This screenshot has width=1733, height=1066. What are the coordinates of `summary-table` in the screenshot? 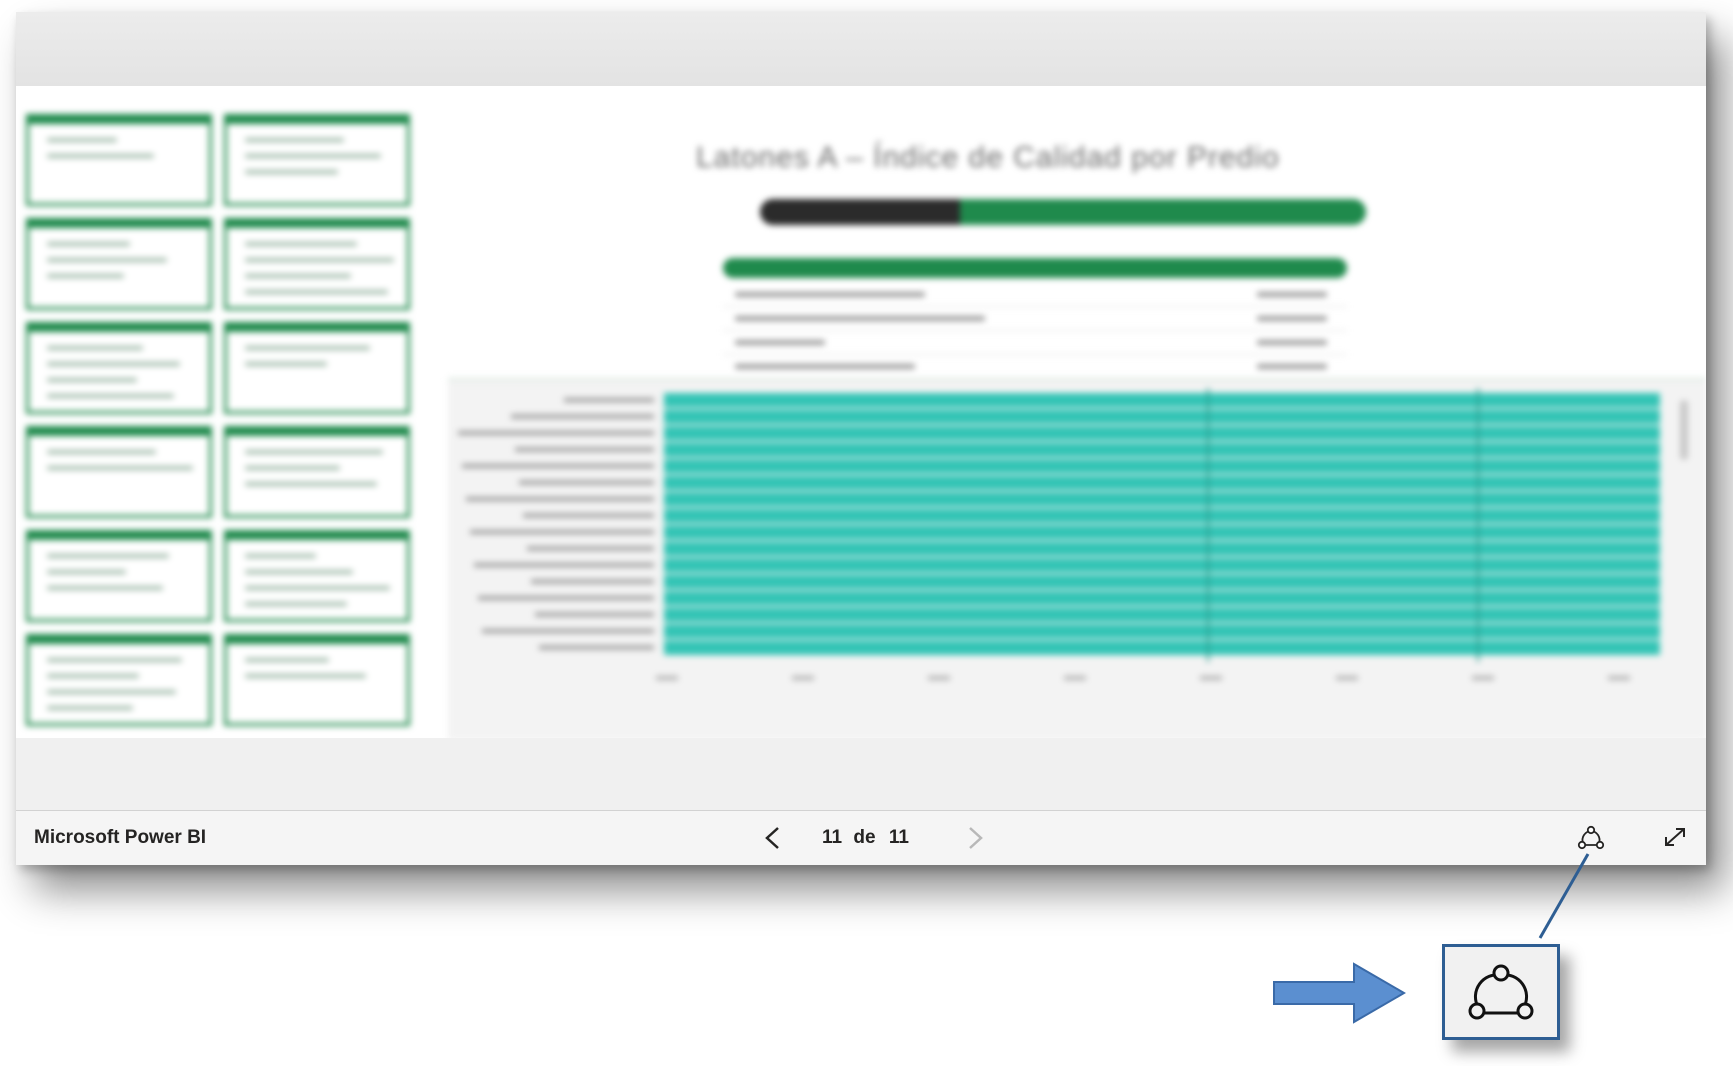 It's located at (1035, 314).